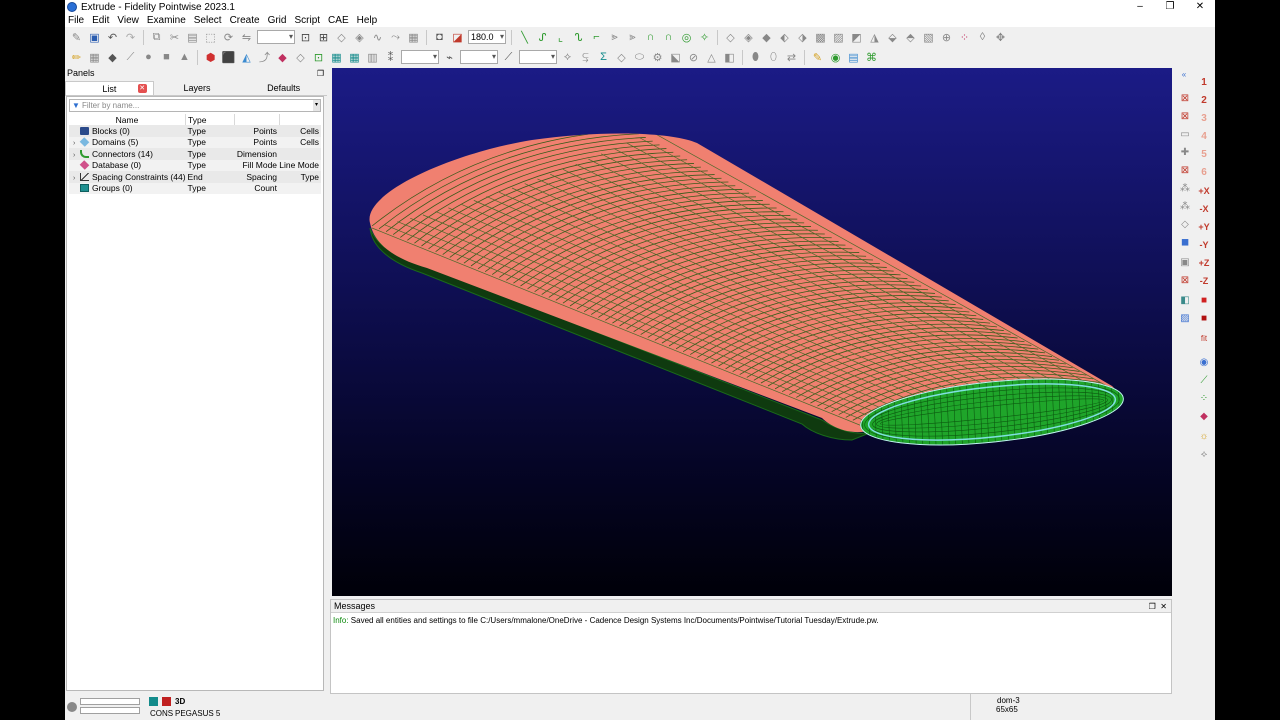  I want to click on minimize-button: –, so click(1140, 7).